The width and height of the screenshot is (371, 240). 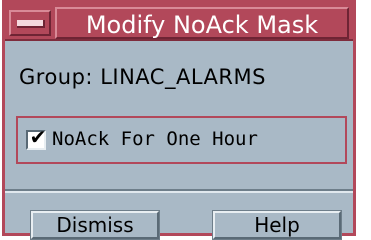 What do you see at coordinates (56, 77) in the screenshot?
I see `group-label: Group:` at bounding box center [56, 77].